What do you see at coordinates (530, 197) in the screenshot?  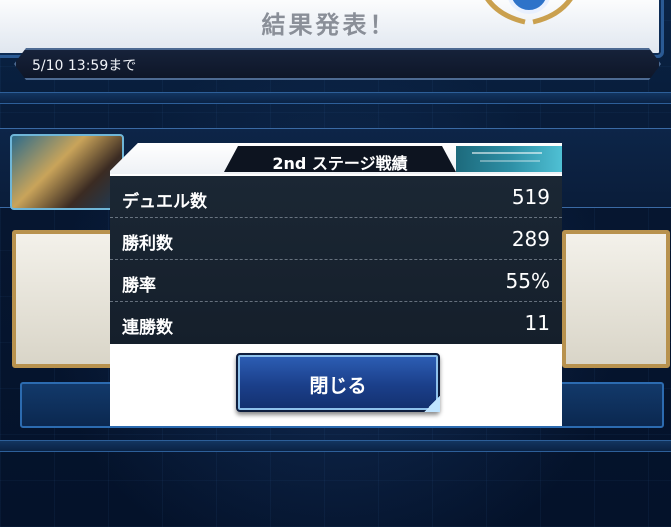 I see `stat-value: 519` at bounding box center [530, 197].